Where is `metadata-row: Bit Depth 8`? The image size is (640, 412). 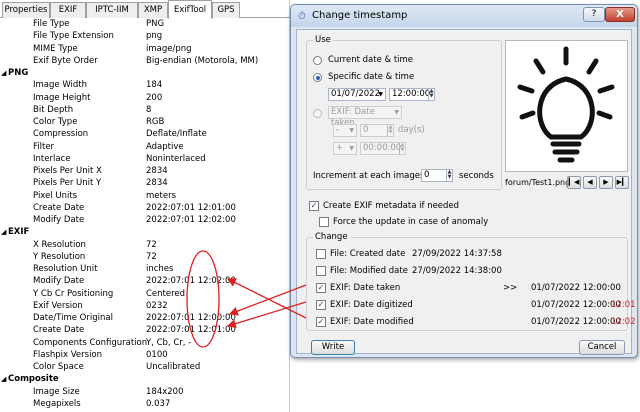
metadata-row: Bit Depth 8 is located at coordinates (145, 110).